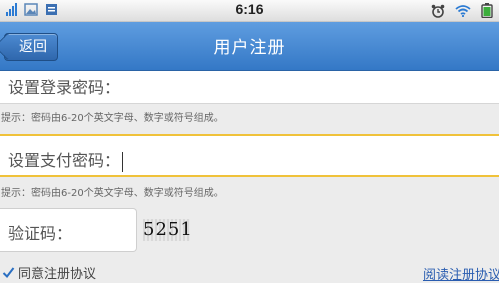 The image size is (499, 283). I want to click on read-agreement-link: 阅读注册协议, so click(461, 273).